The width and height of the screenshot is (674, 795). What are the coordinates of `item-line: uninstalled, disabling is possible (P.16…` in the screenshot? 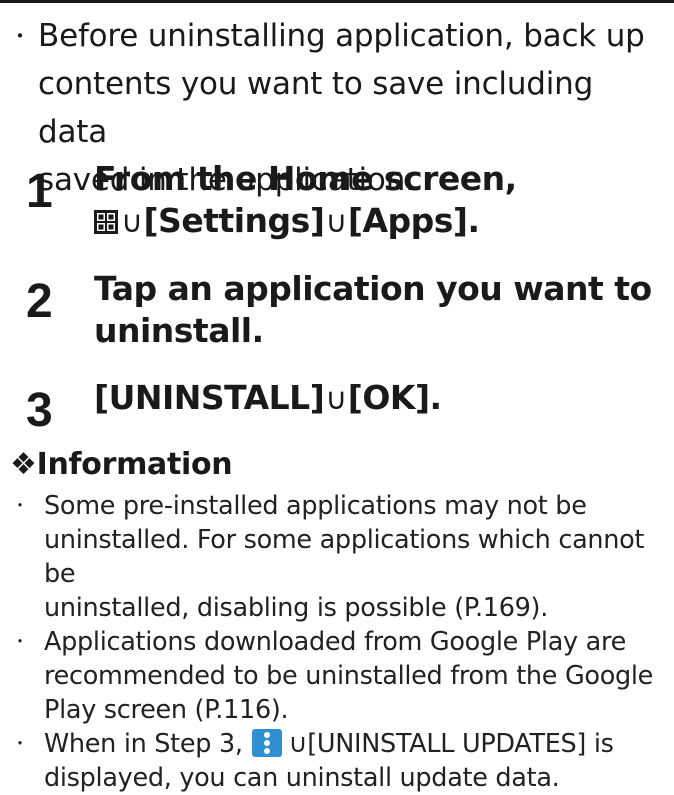 It's located at (296, 608).